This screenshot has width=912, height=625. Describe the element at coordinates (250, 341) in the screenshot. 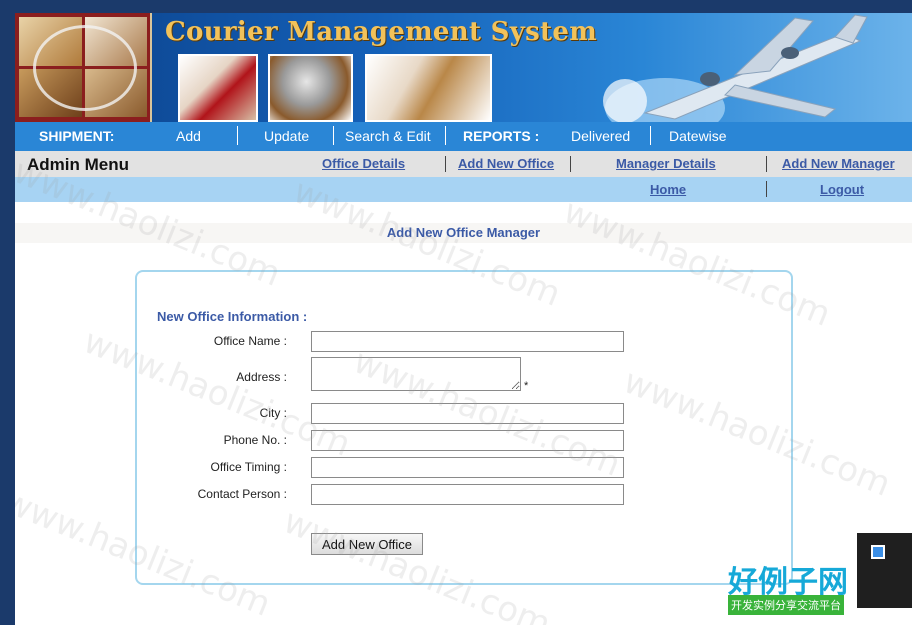

I see `office-name-label: Office Name :` at that location.